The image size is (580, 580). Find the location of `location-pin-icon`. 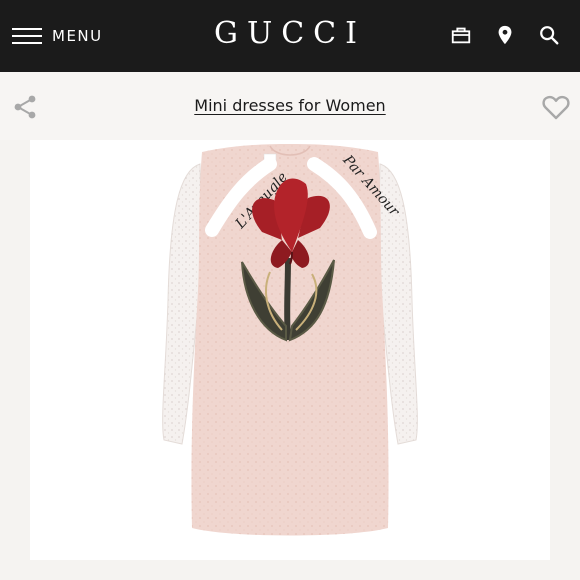

location-pin-icon is located at coordinates (505, 35).